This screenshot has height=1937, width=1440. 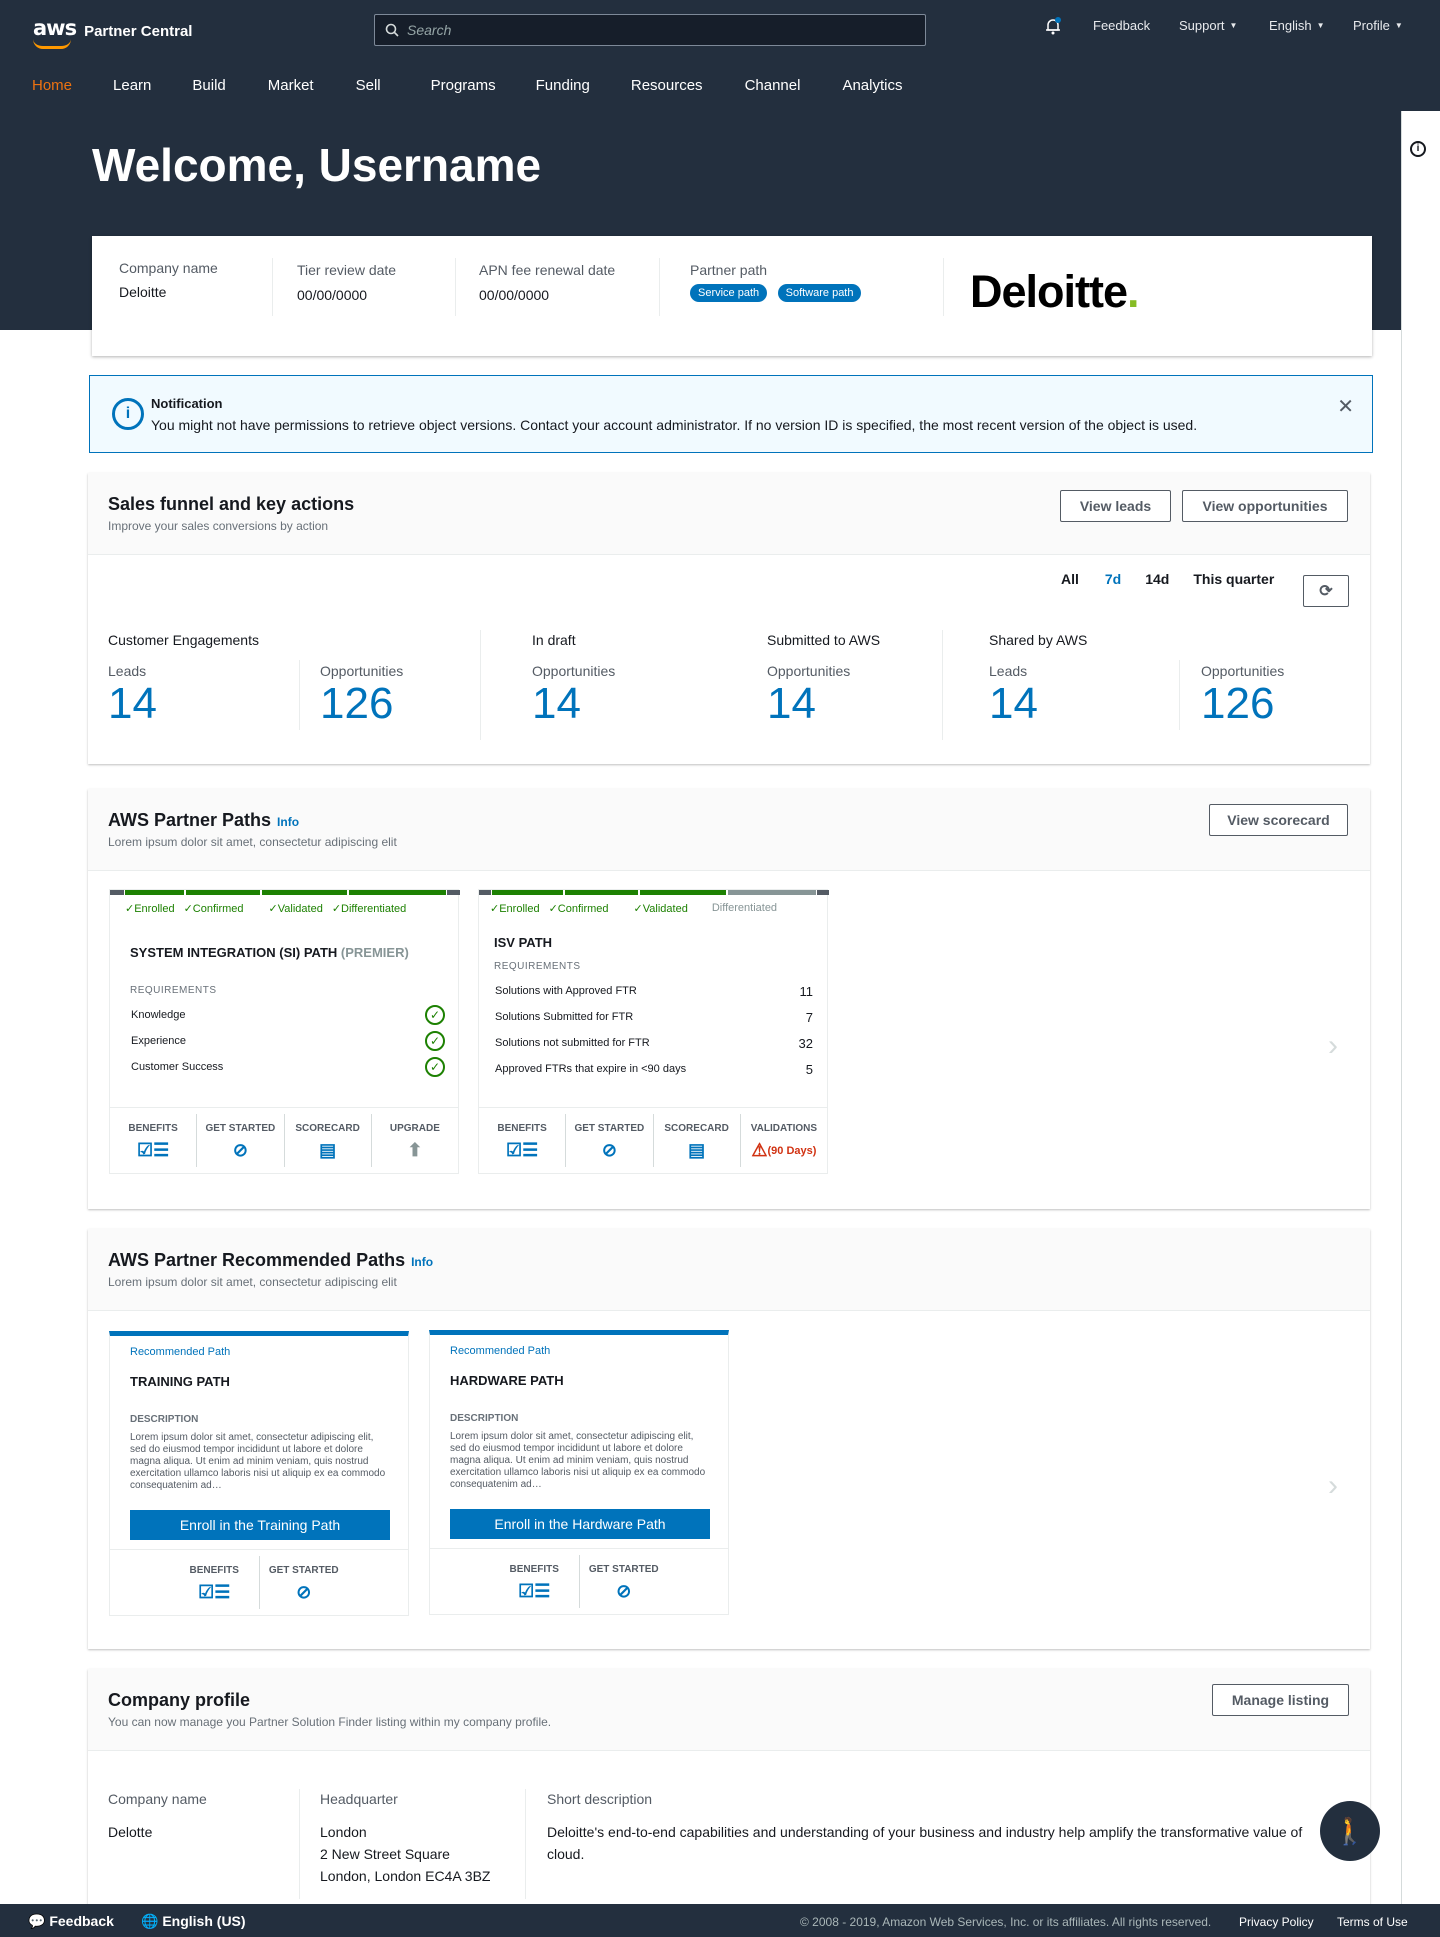 What do you see at coordinates (159, 1041) in the screenshot?
I see `requirement-label: Experience` at bounding box center [159, 1041].